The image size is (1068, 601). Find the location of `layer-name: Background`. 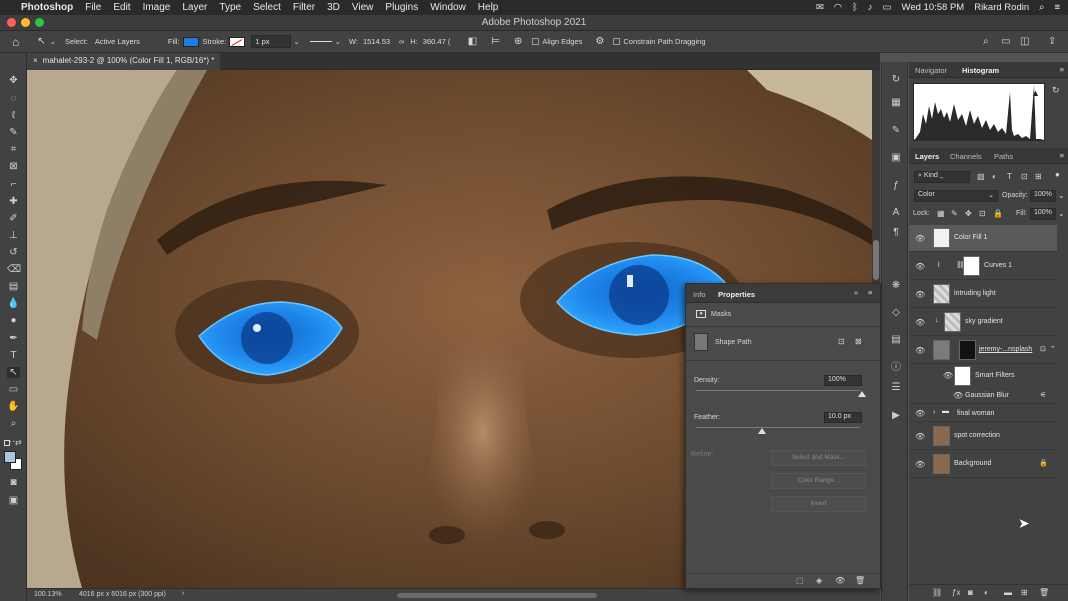

layer-name: Background is located at coordinates (972, 463).